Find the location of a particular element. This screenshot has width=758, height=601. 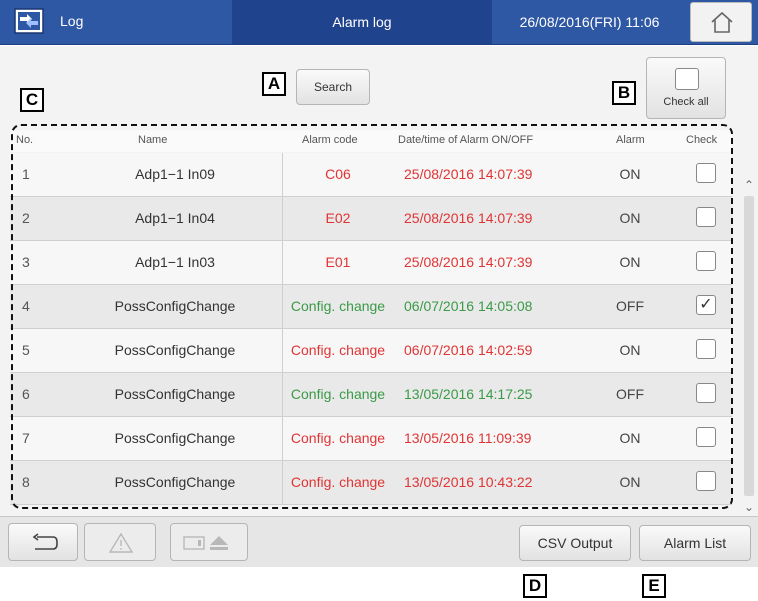

datetime-display: 26/08/2016(FRI) 11:06 is located at coordinates (589, 22).